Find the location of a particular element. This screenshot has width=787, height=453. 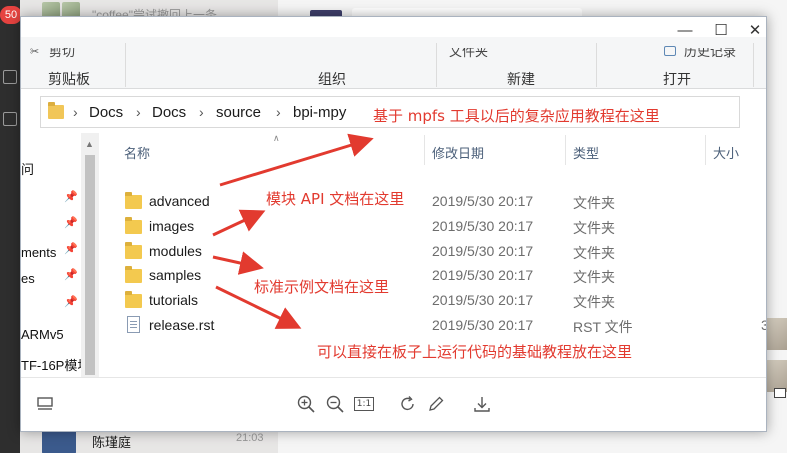

column-header-name: 名称 is located at coordinates (137, 152).